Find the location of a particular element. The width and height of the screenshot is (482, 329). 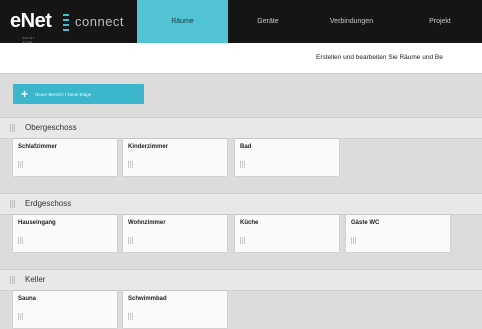

room-card: Schlafzimmer is located at coordinates (65, 157).